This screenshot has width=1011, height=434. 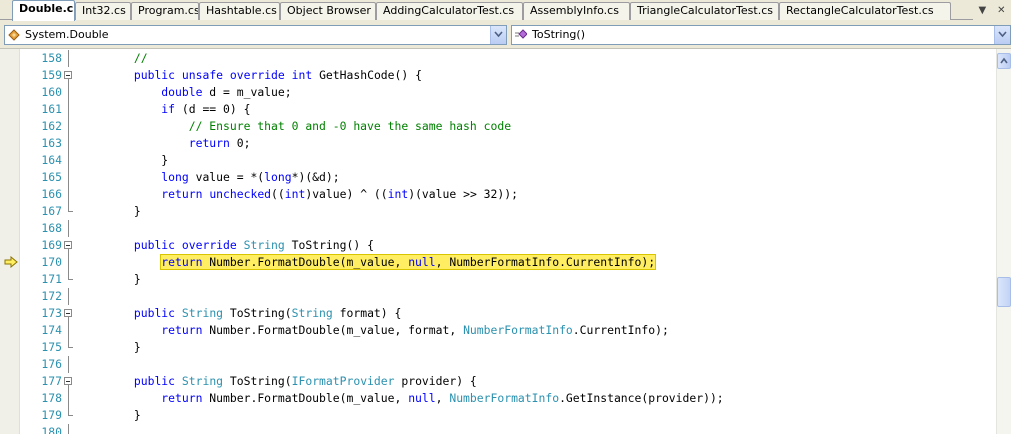 What do you see at coordinates (51, 279) in the screenshot?
I see `line-number: 171` at bounding box center [51, 279].